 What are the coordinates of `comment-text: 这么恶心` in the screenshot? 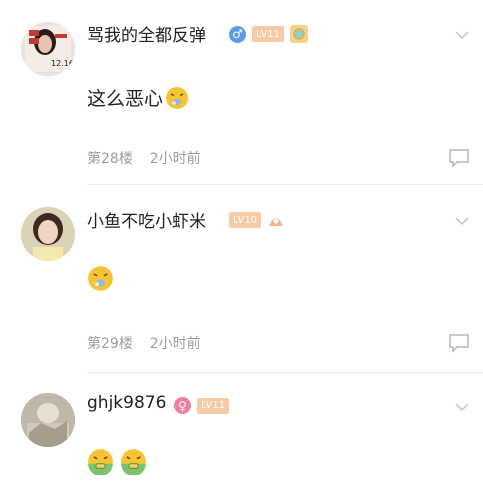 It's located at (138, 97).